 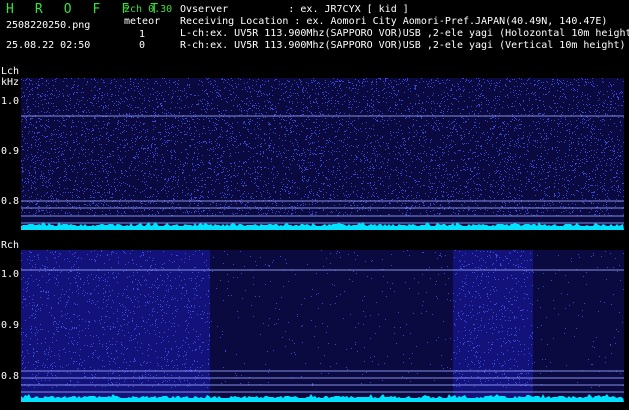 I want to click on rch-label: Rch, so click(x=10, y=245).